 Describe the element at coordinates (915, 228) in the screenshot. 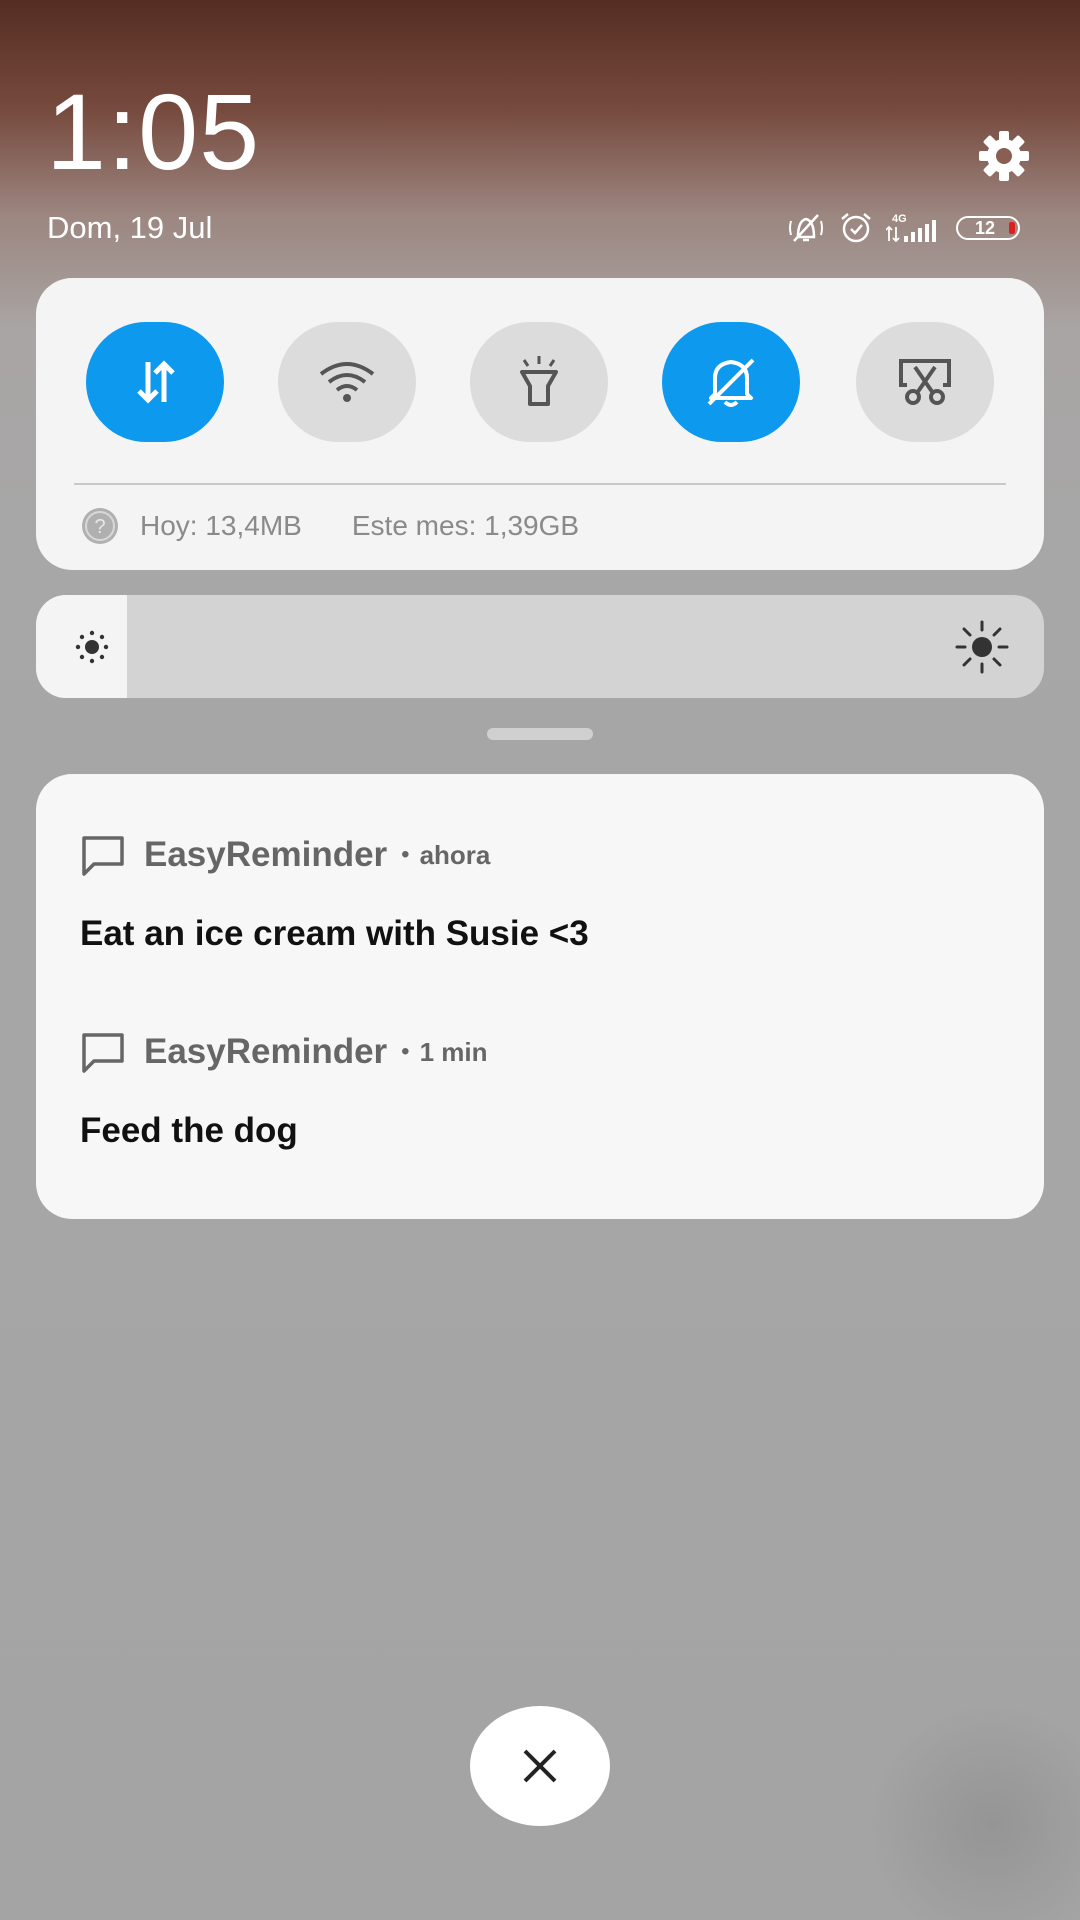

I see `signal-icon: 4G` at that location.